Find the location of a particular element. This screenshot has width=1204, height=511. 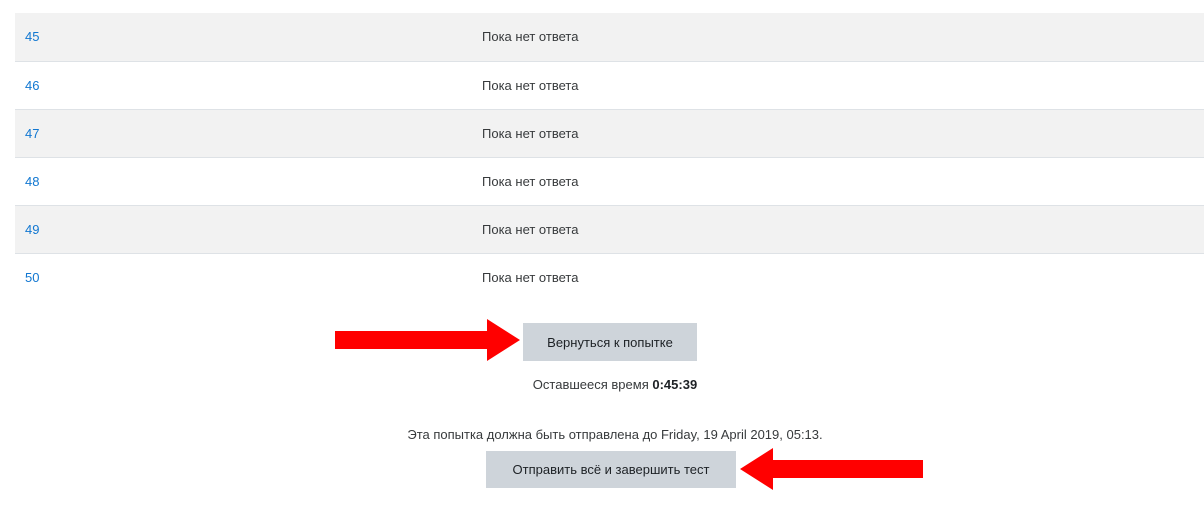

submit-all-and-finish-button: Отправить всё и завершить тест is located at coordinates (611, 469).